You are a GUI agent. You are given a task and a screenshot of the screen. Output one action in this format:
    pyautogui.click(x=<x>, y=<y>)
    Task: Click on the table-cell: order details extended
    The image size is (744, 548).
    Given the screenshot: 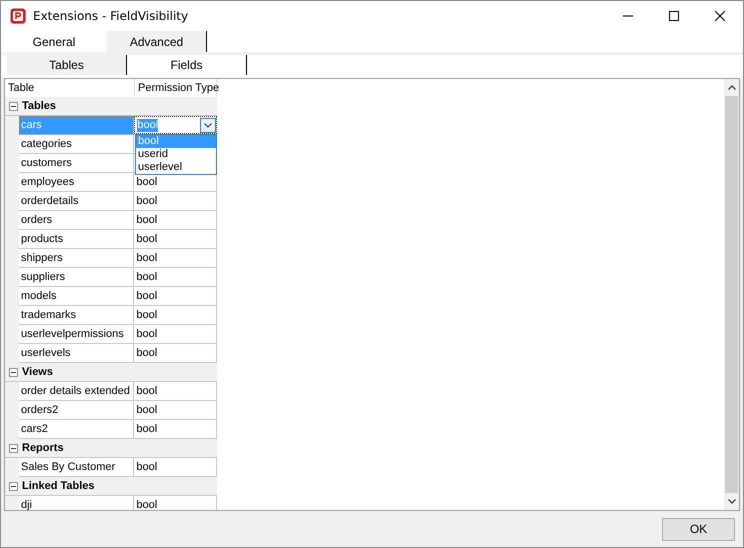 What is the action you would take?
    pyautogui.click(x=76, y=391)
    